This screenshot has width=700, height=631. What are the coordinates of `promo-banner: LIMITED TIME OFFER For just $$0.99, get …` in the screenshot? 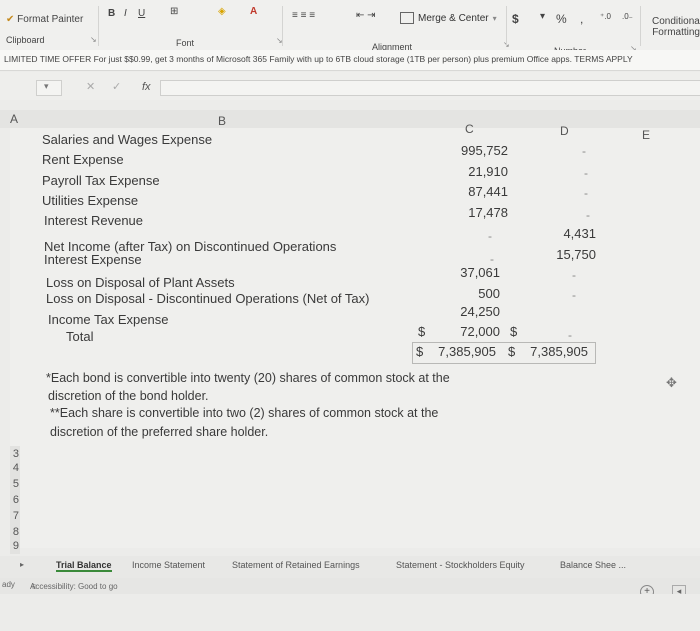 It's located at (350, 60).